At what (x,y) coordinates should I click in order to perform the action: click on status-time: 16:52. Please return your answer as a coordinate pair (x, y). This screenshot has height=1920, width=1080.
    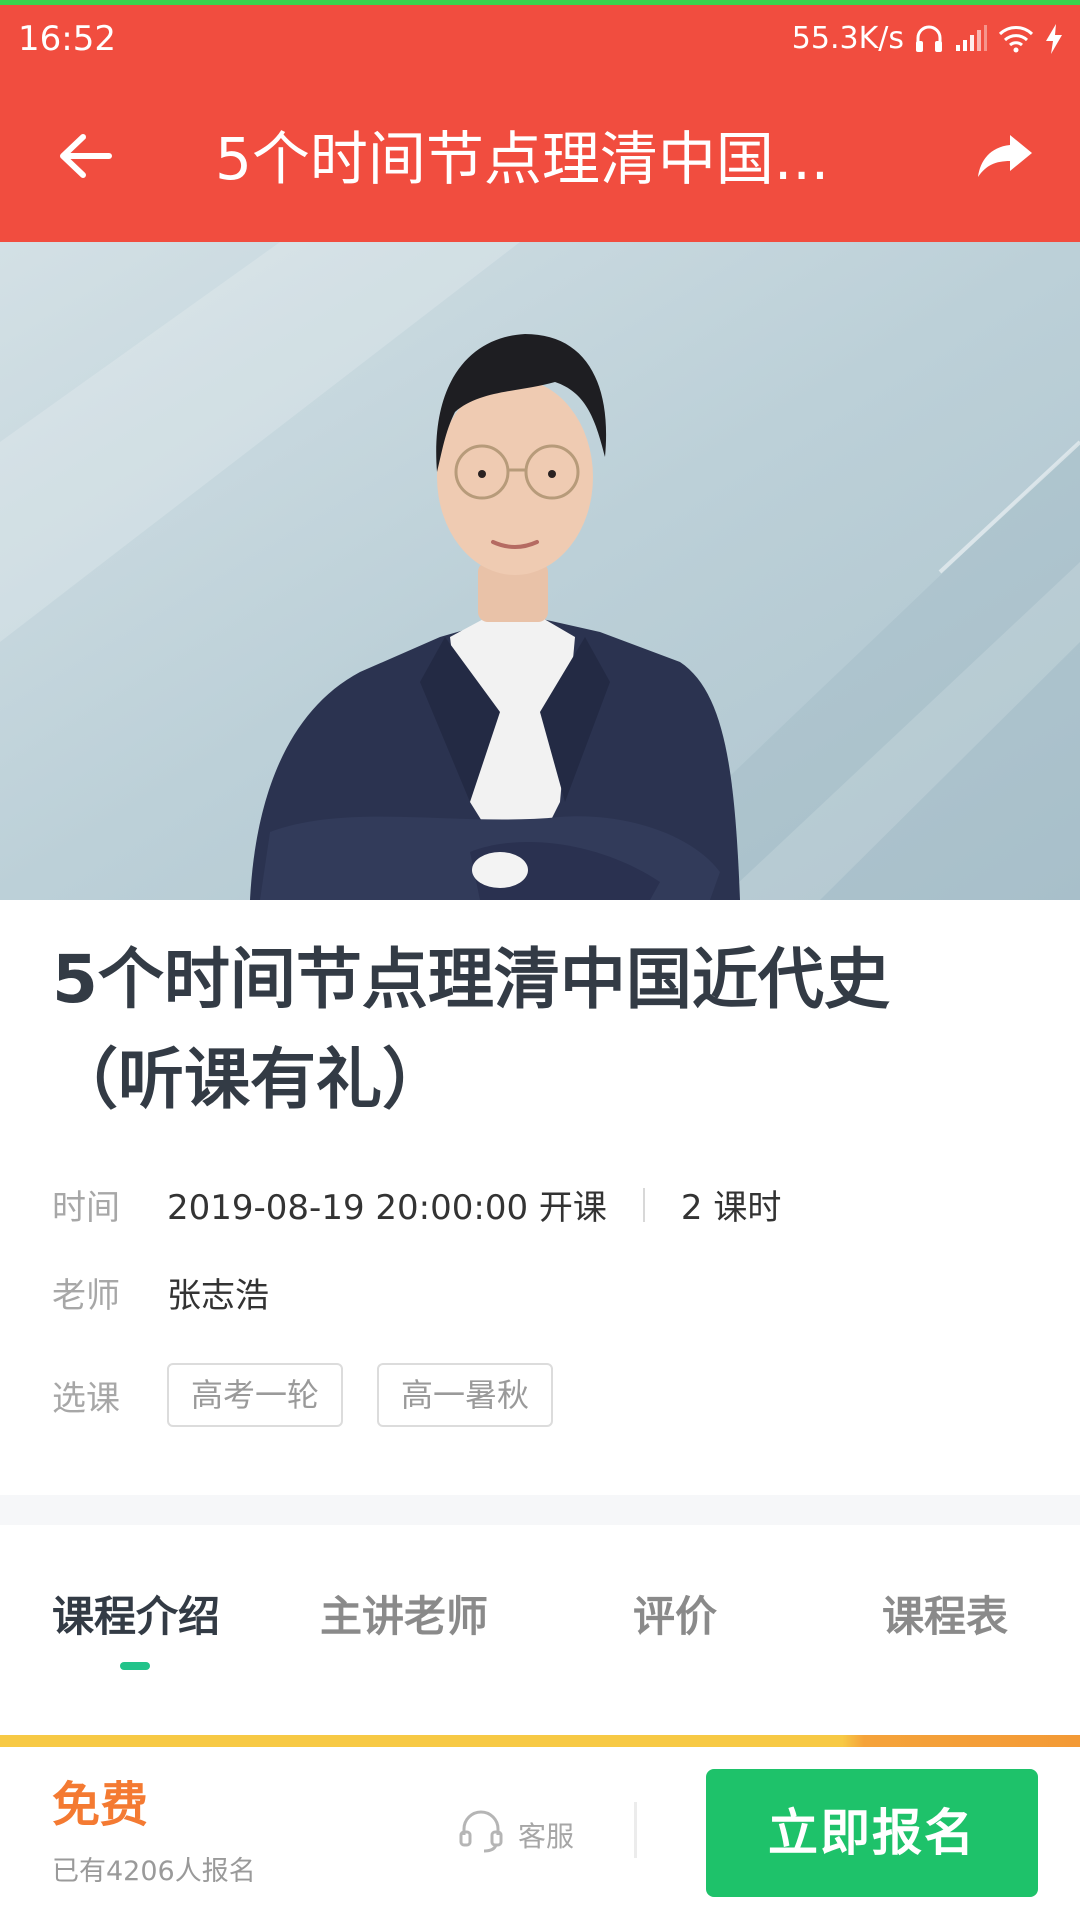
    Looking at the image, I should click on (67, 39).